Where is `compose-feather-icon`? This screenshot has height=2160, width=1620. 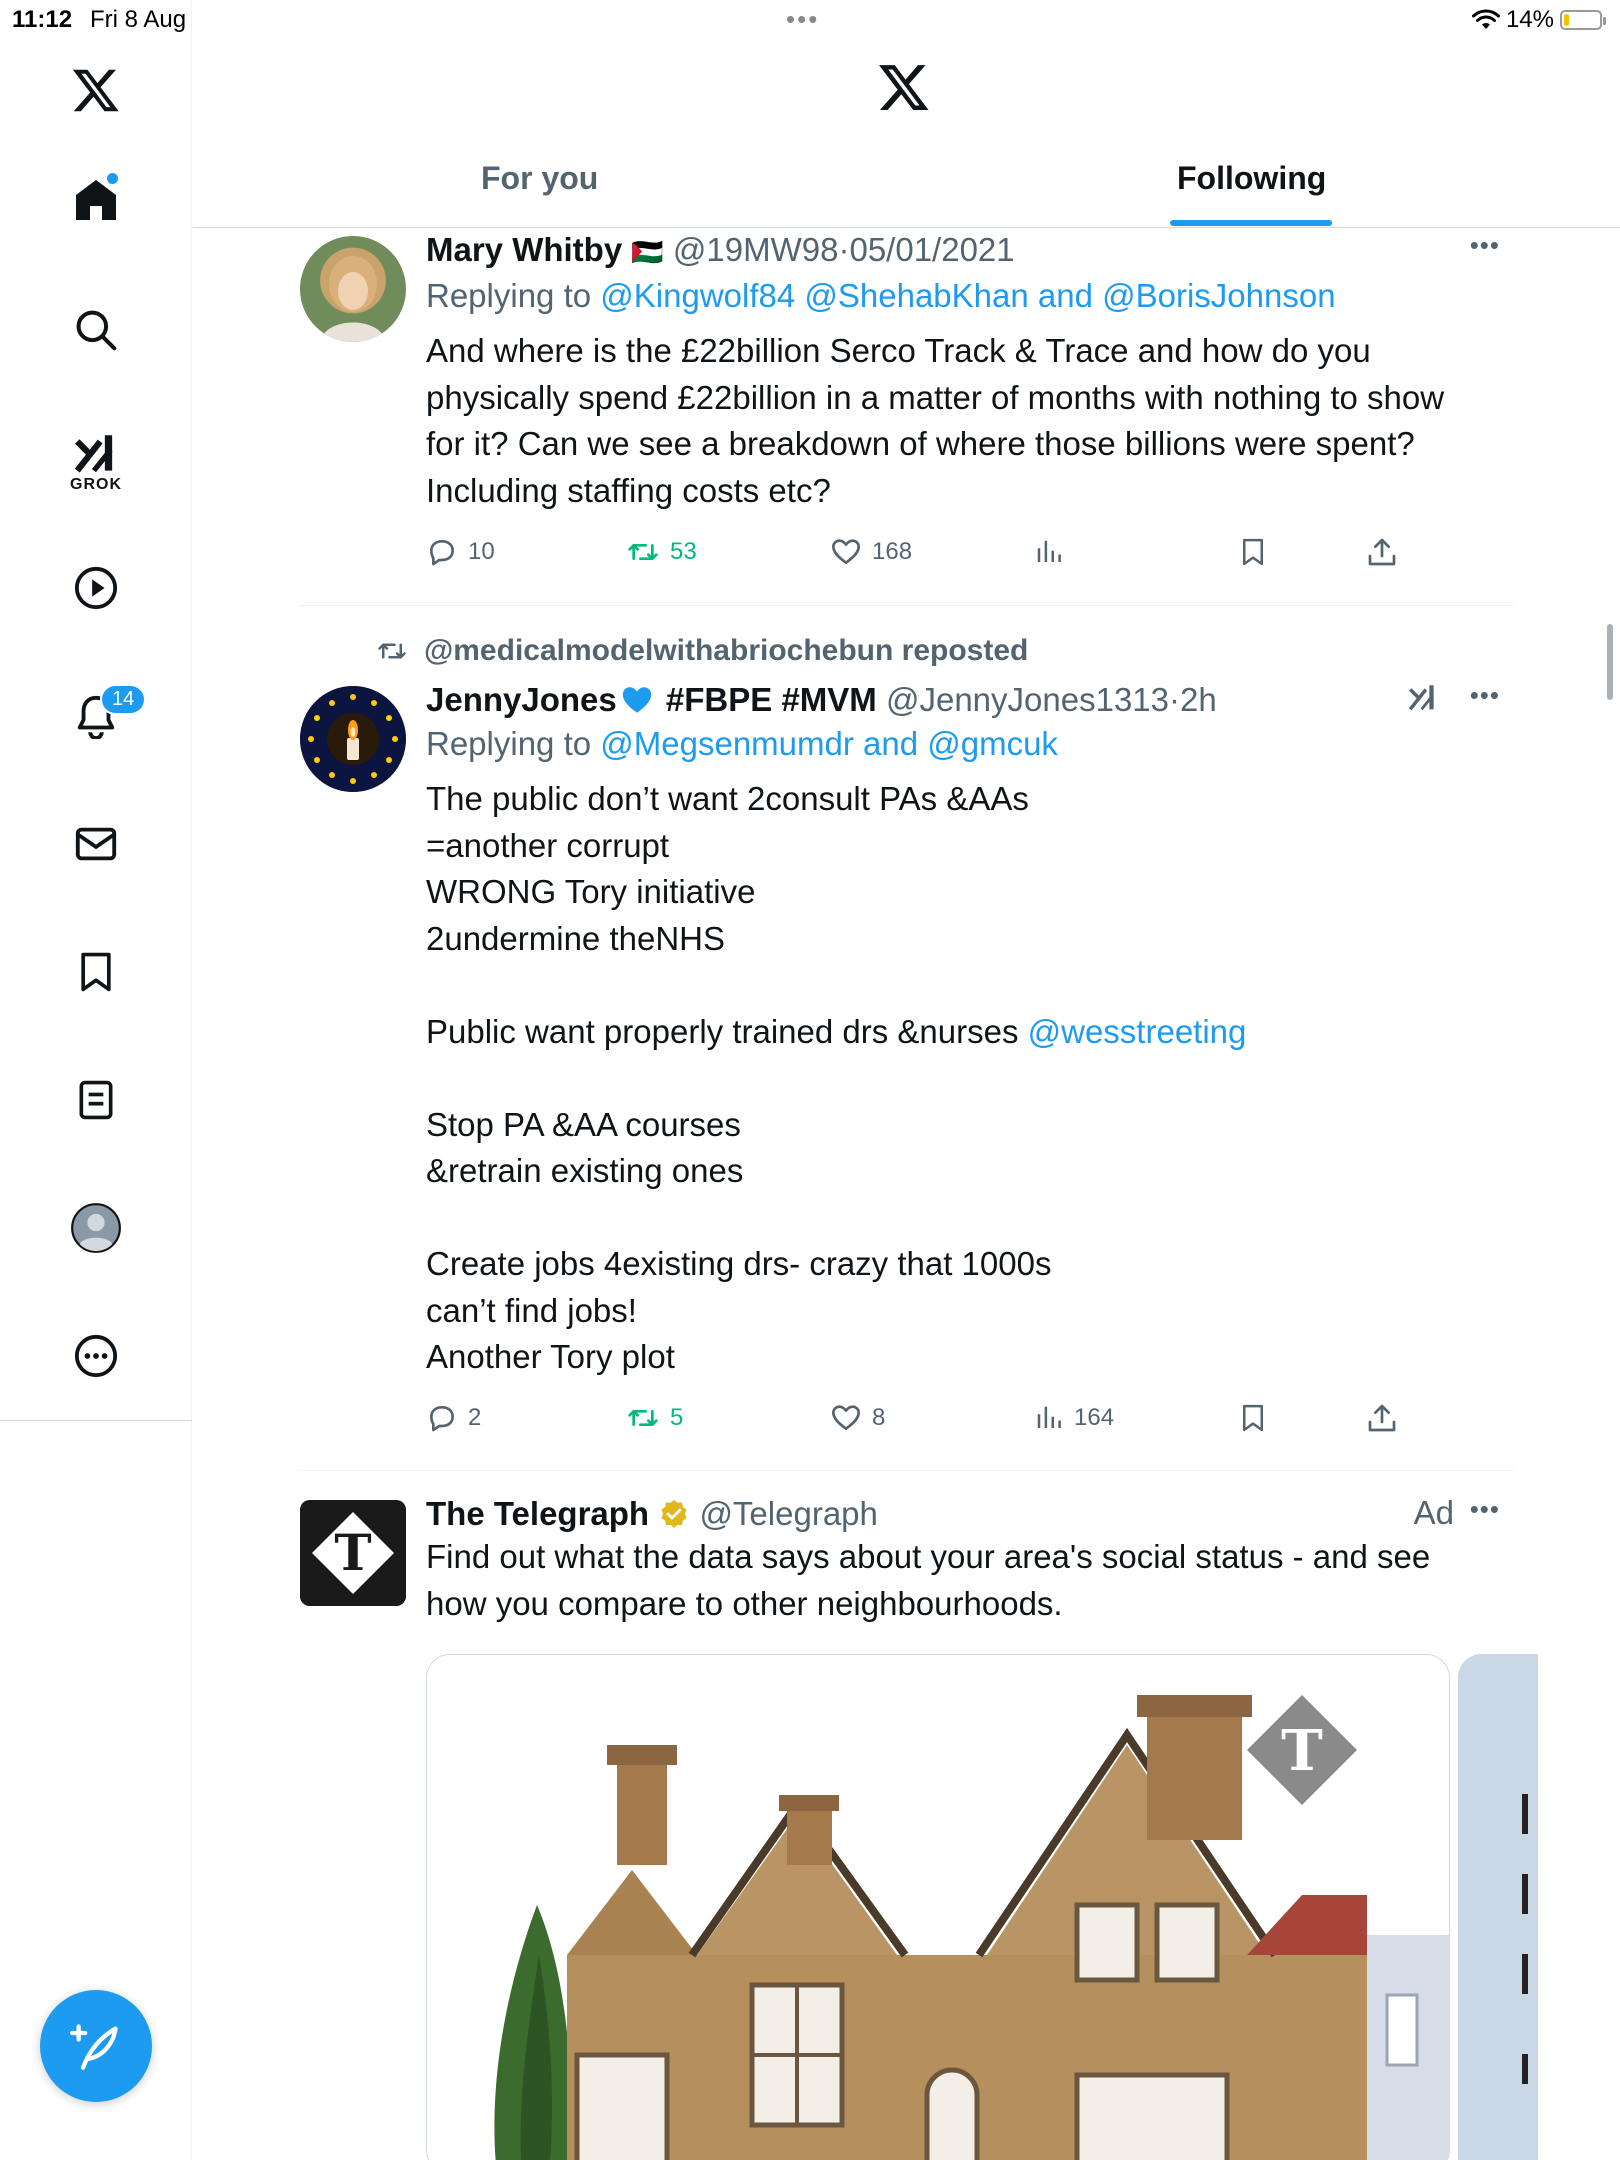
compose-feather-icon is located at coordinates (94, 2047).